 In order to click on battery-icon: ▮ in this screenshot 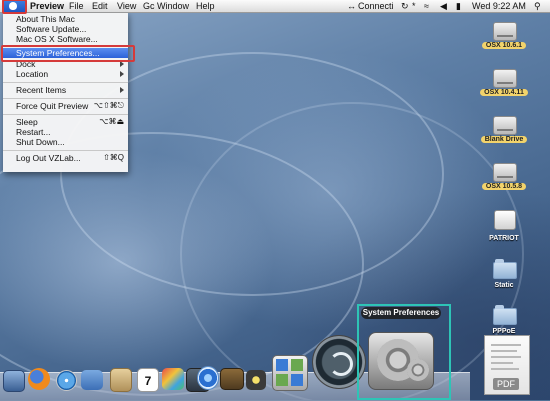, I will do `click(458, 6)`.